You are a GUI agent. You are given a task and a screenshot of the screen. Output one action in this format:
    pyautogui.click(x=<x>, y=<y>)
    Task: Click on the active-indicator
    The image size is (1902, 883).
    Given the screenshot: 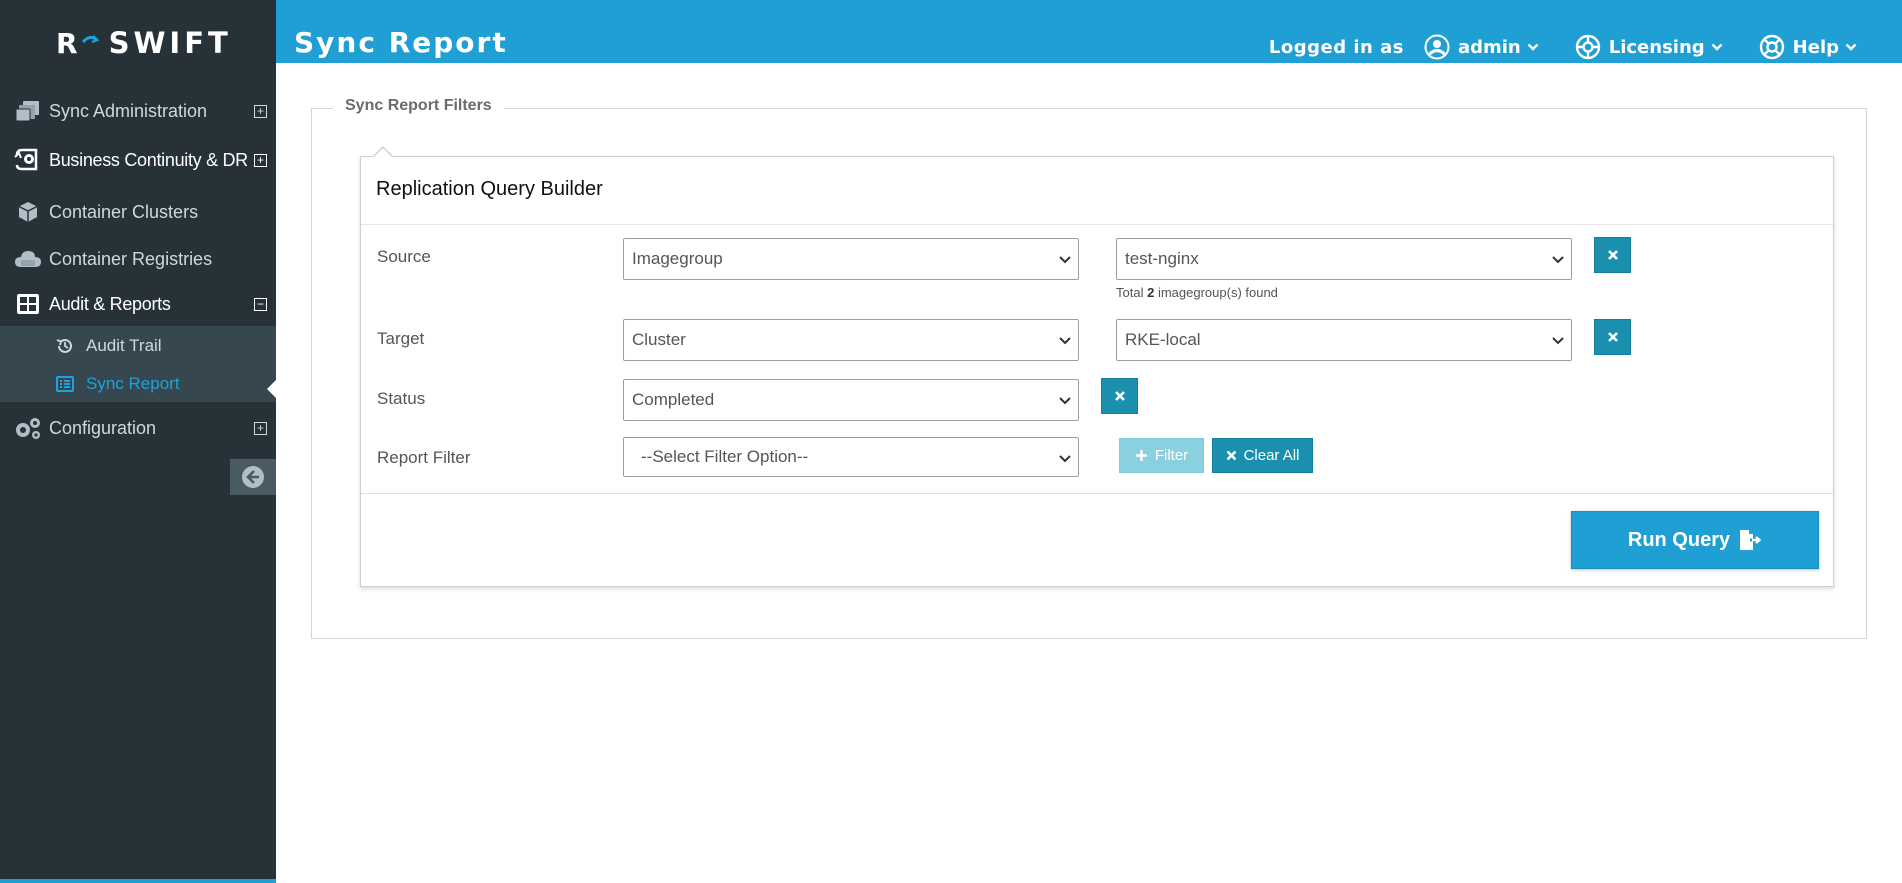 What is the action you would take?
    pyautogui.click(x=271, y=389)
    